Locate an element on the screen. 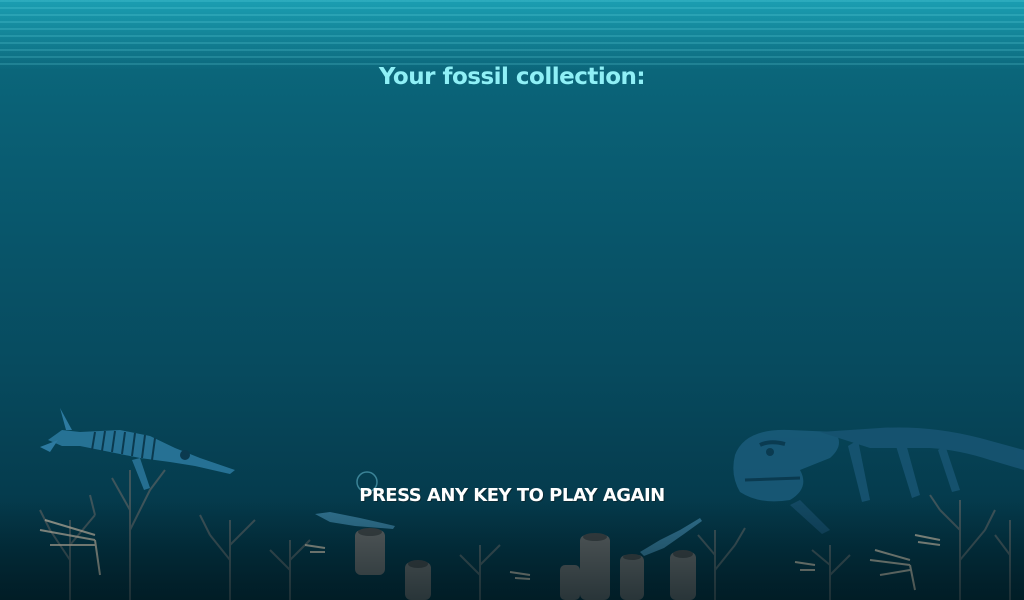 Image resolution: width=1024 pixels, height=600 pixels. fossil-collection-title: Your fossil collection: is located at coordinates (512, 77).